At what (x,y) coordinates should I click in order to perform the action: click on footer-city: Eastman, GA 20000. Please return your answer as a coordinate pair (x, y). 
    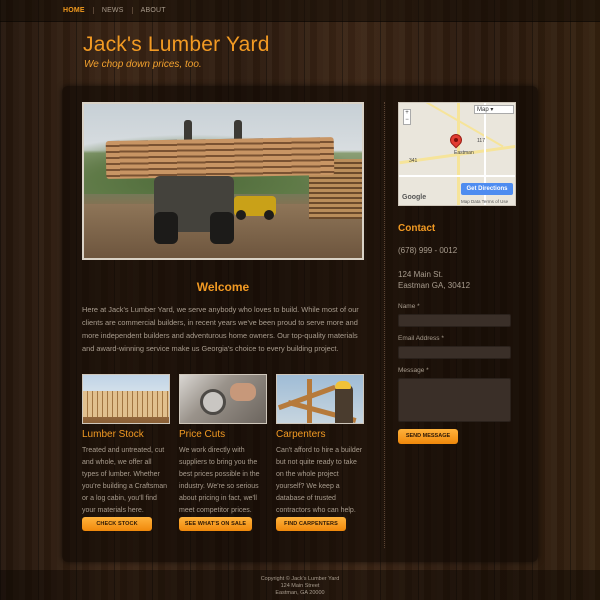
    Looking at the image, I should click on (300, 593).